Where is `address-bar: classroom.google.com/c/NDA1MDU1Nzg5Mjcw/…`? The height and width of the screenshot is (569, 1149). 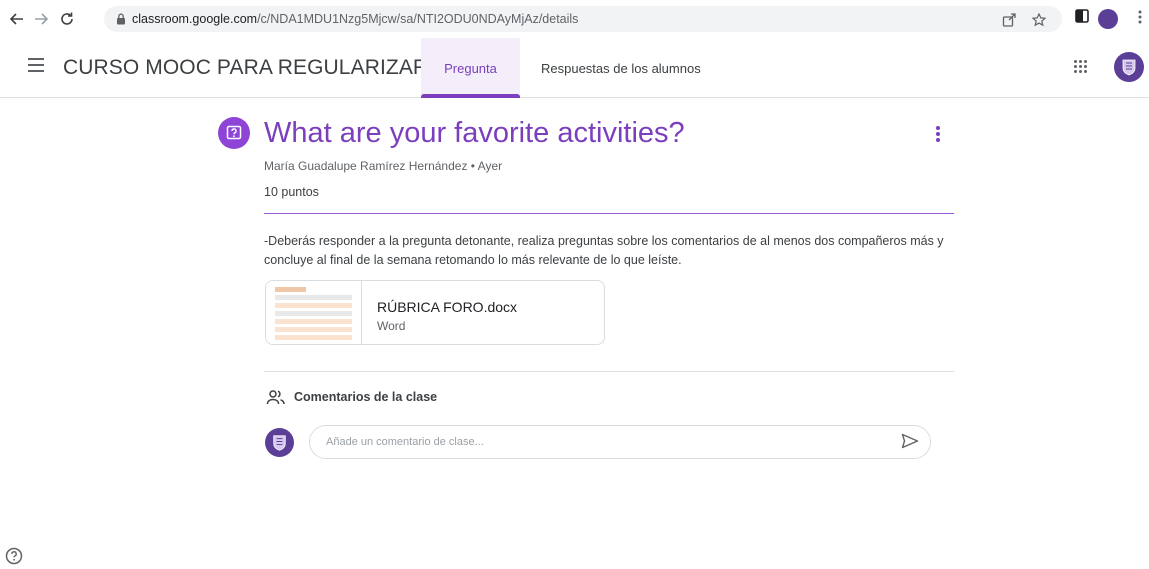 address-bar: classroom.google.com/c/NDA1MDU1Nzg5Mjcw/… is located at coordinates (583, 19).